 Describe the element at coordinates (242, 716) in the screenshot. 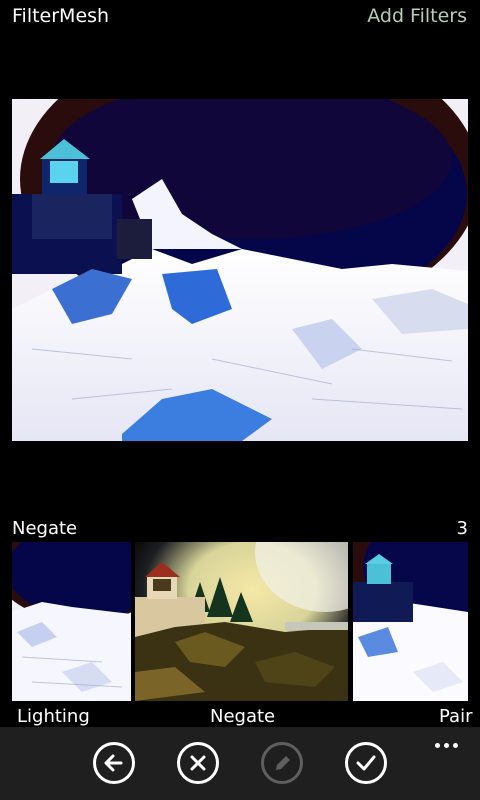

I see `thumbnail-label-negate: Negate` at that location.